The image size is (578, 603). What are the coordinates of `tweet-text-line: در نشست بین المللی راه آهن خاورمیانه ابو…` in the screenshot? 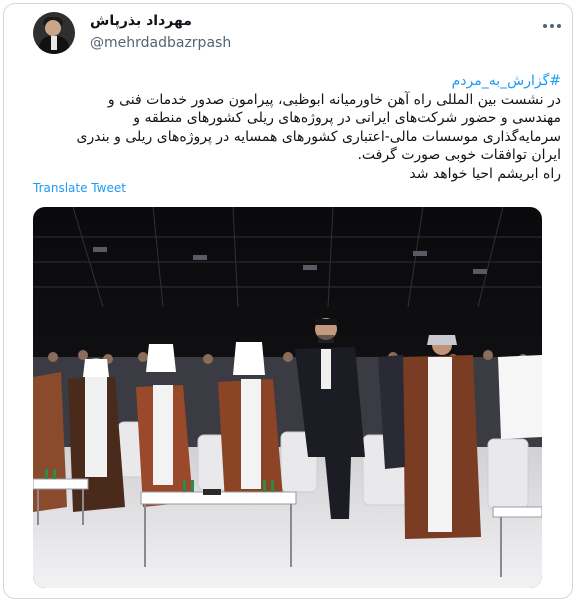 It's located at (334, 99).